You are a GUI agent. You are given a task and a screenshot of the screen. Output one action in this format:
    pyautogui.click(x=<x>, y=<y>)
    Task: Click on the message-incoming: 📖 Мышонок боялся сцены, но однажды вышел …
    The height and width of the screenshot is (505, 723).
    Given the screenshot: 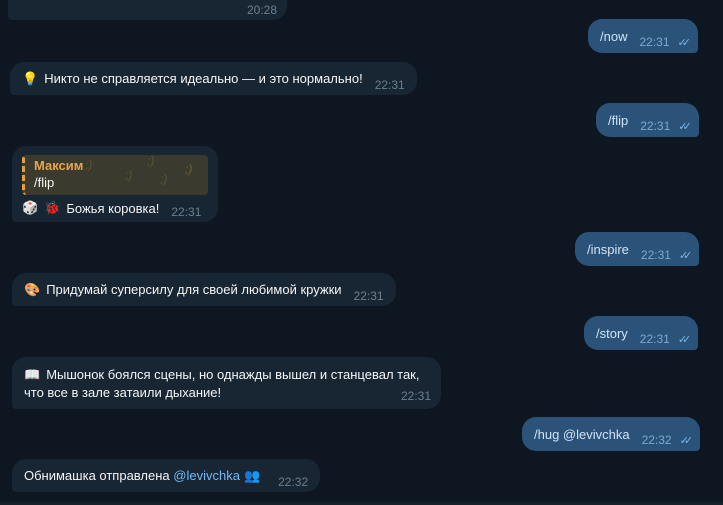 What is the action you would take?
    pyautogui.click(x=226, y=383)
    